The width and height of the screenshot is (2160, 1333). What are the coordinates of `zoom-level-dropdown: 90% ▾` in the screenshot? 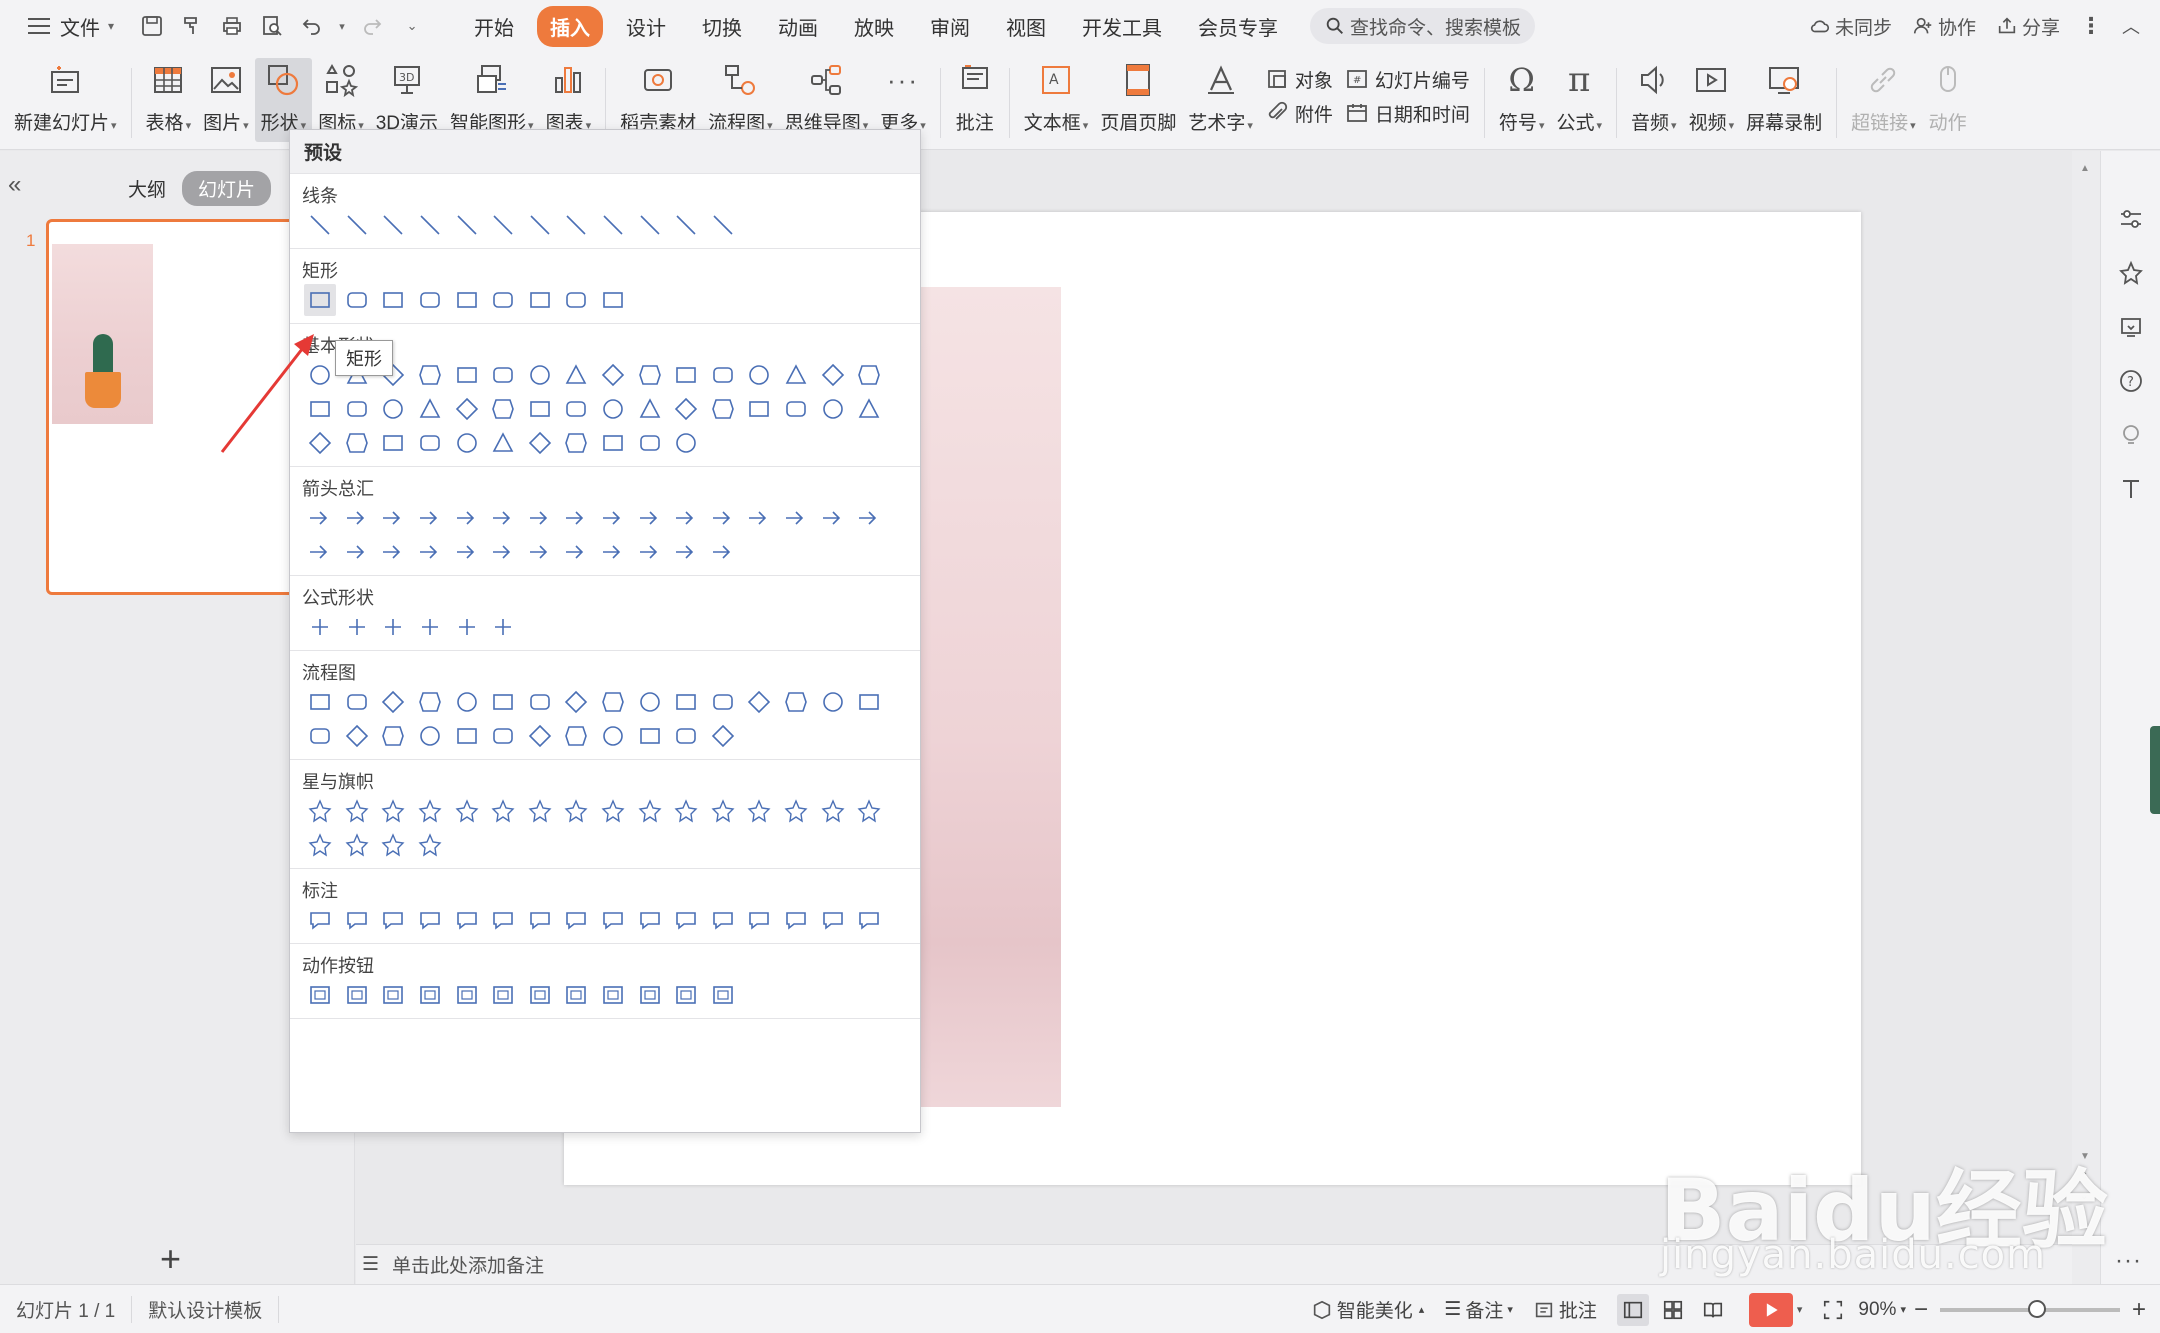 It's located at (1882, 1310).